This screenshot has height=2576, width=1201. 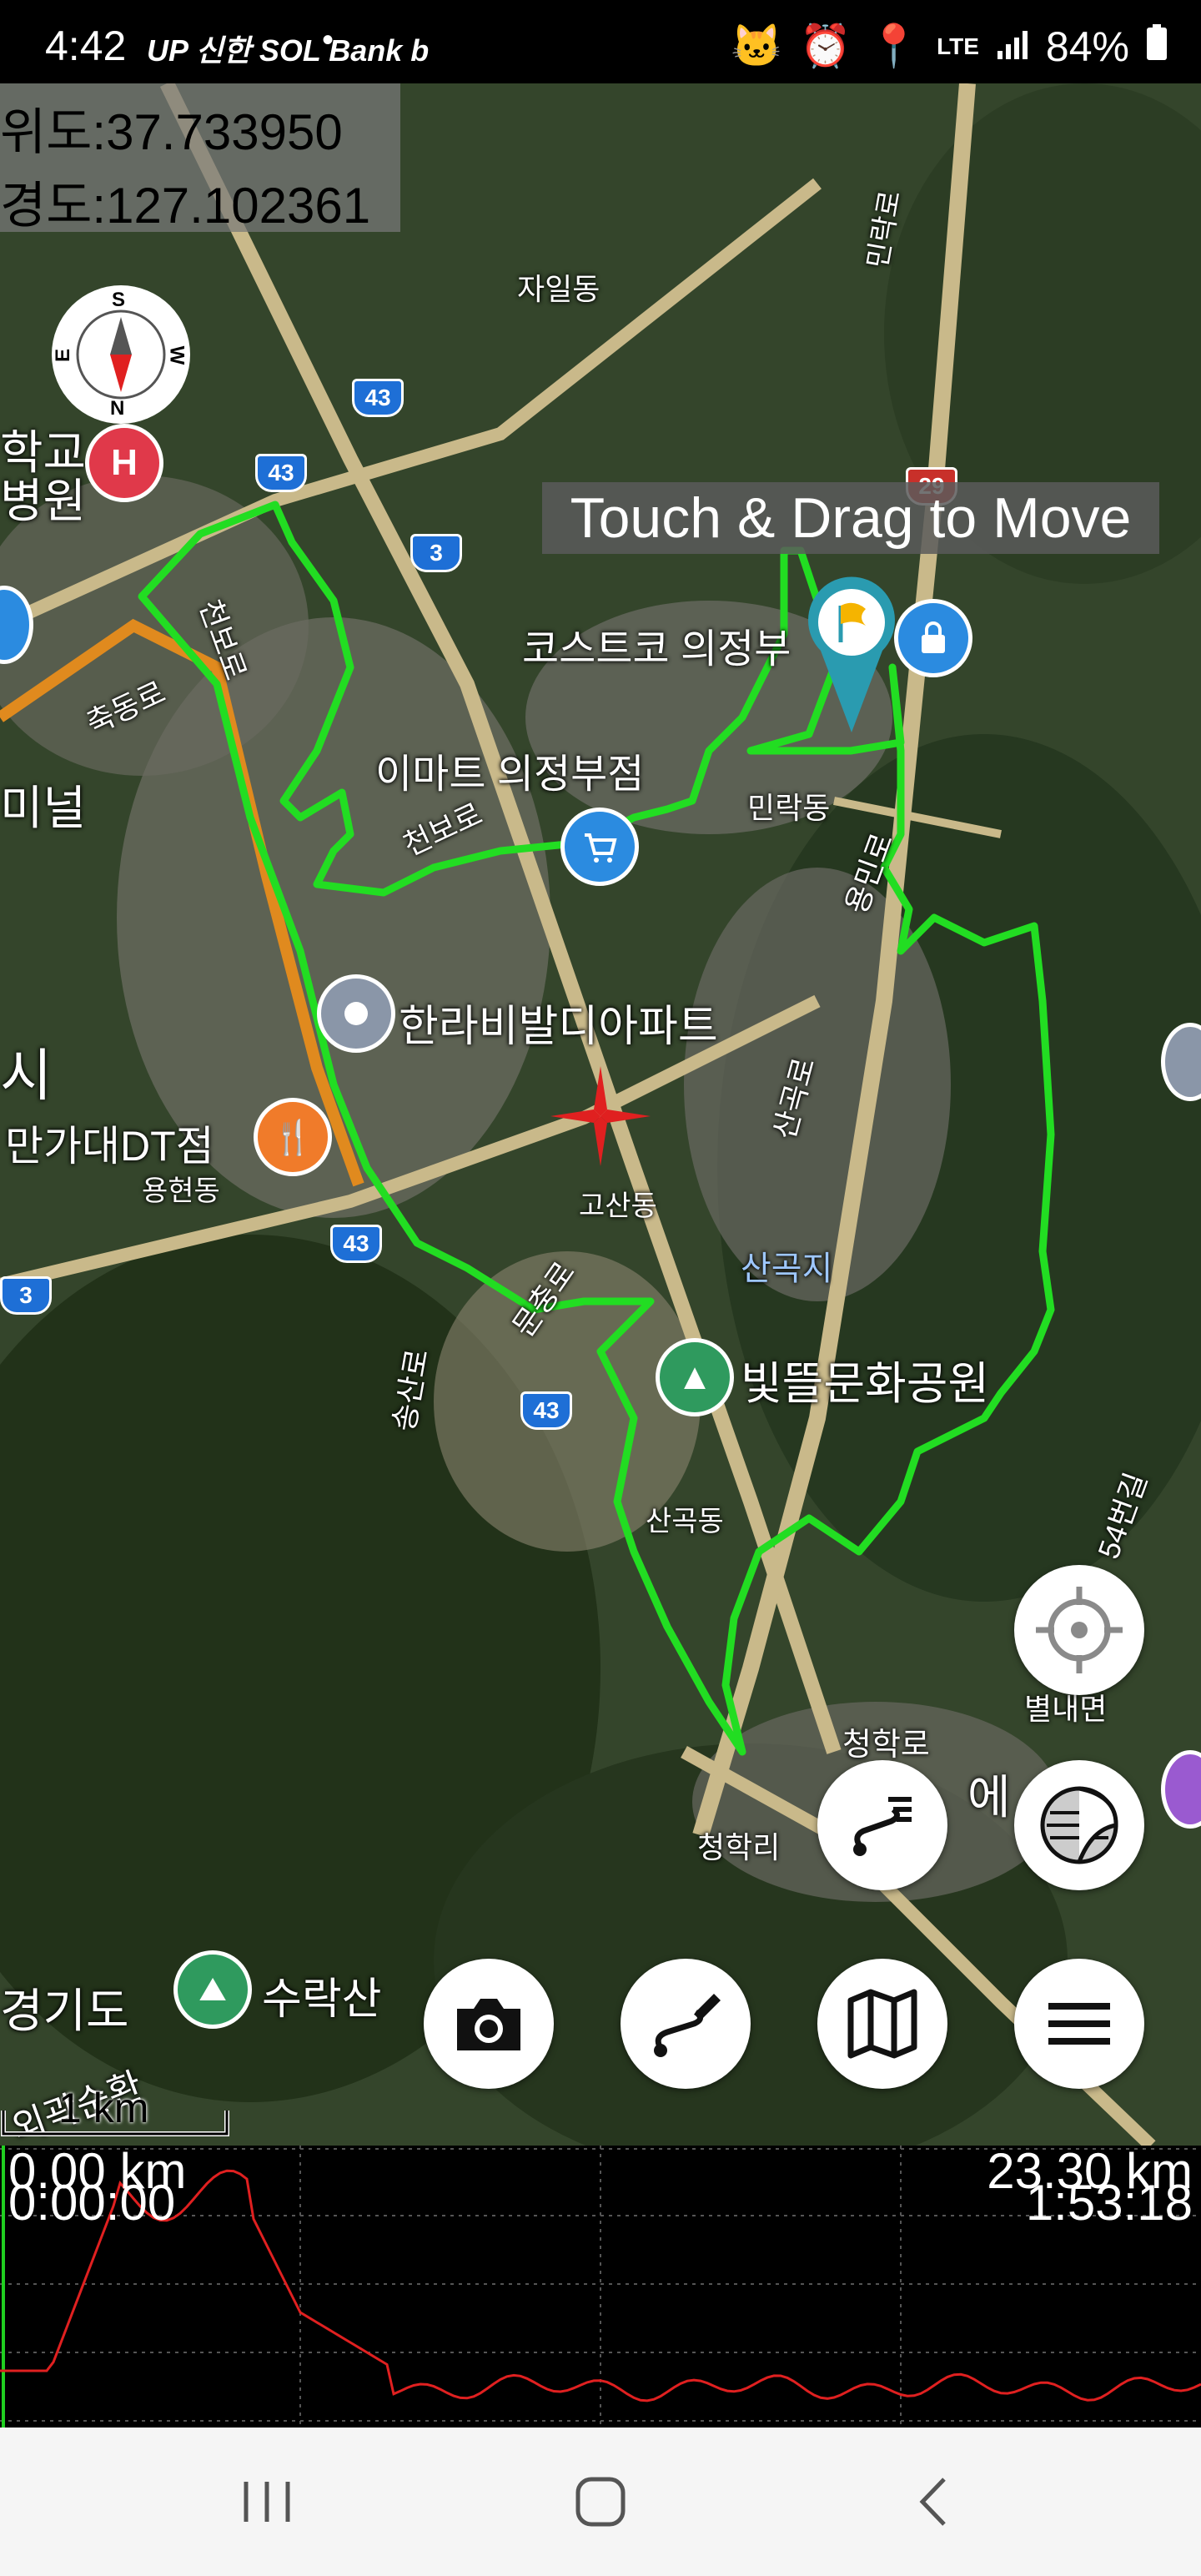 I want to click on map-label-ek: 에, so click(x=989, y=1797).